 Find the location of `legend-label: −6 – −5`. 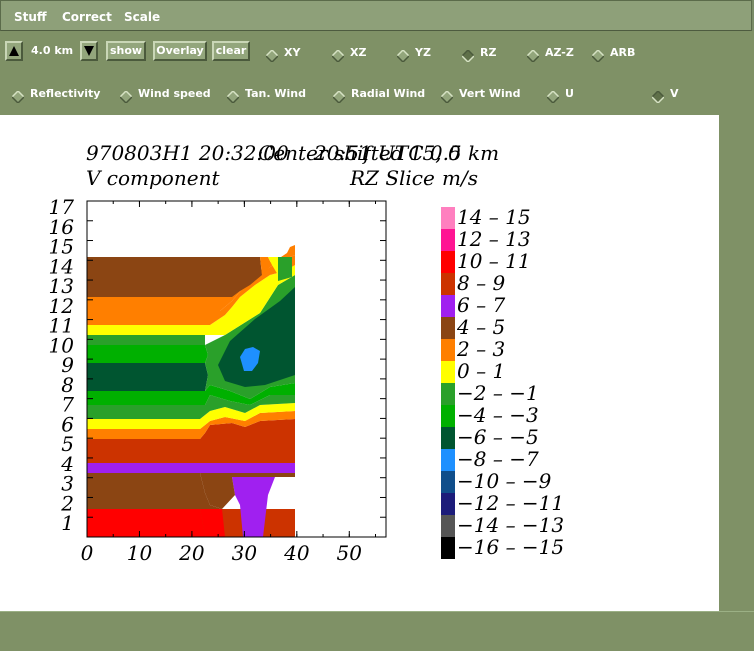

legend-label: −6 – −5 is located at coordinates (498, 437).